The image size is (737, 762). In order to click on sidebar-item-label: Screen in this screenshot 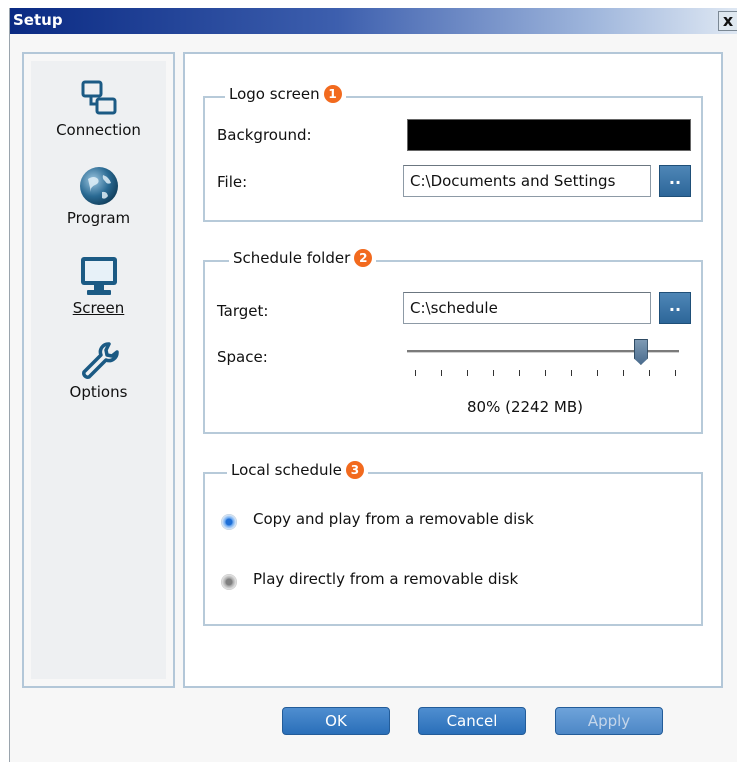, I will do `click(98, 308)`.